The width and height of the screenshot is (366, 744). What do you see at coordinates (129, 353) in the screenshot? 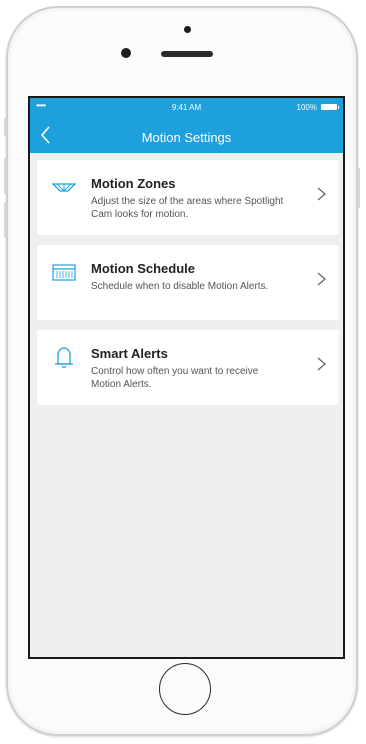
I see `item-title: Smart Alerts` at bounding box center [129, 353].